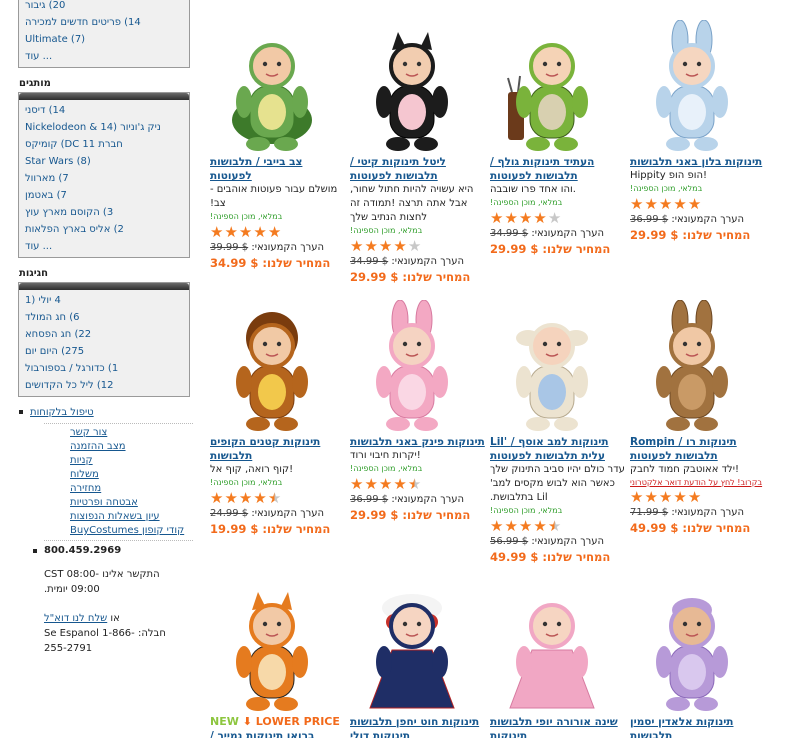  Describe the element at coordinates (697, 449) in the screenshot. I see `product-name-link: Rompin / תינוקות רו תלבושות לפעוטות` at that location.